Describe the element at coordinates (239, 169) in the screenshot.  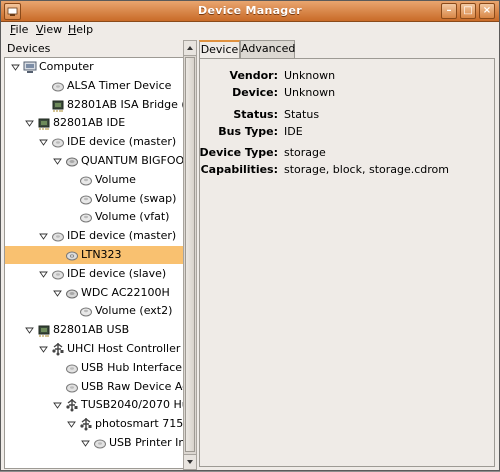
I see `capabilities-key: Capabilities:` at that location.